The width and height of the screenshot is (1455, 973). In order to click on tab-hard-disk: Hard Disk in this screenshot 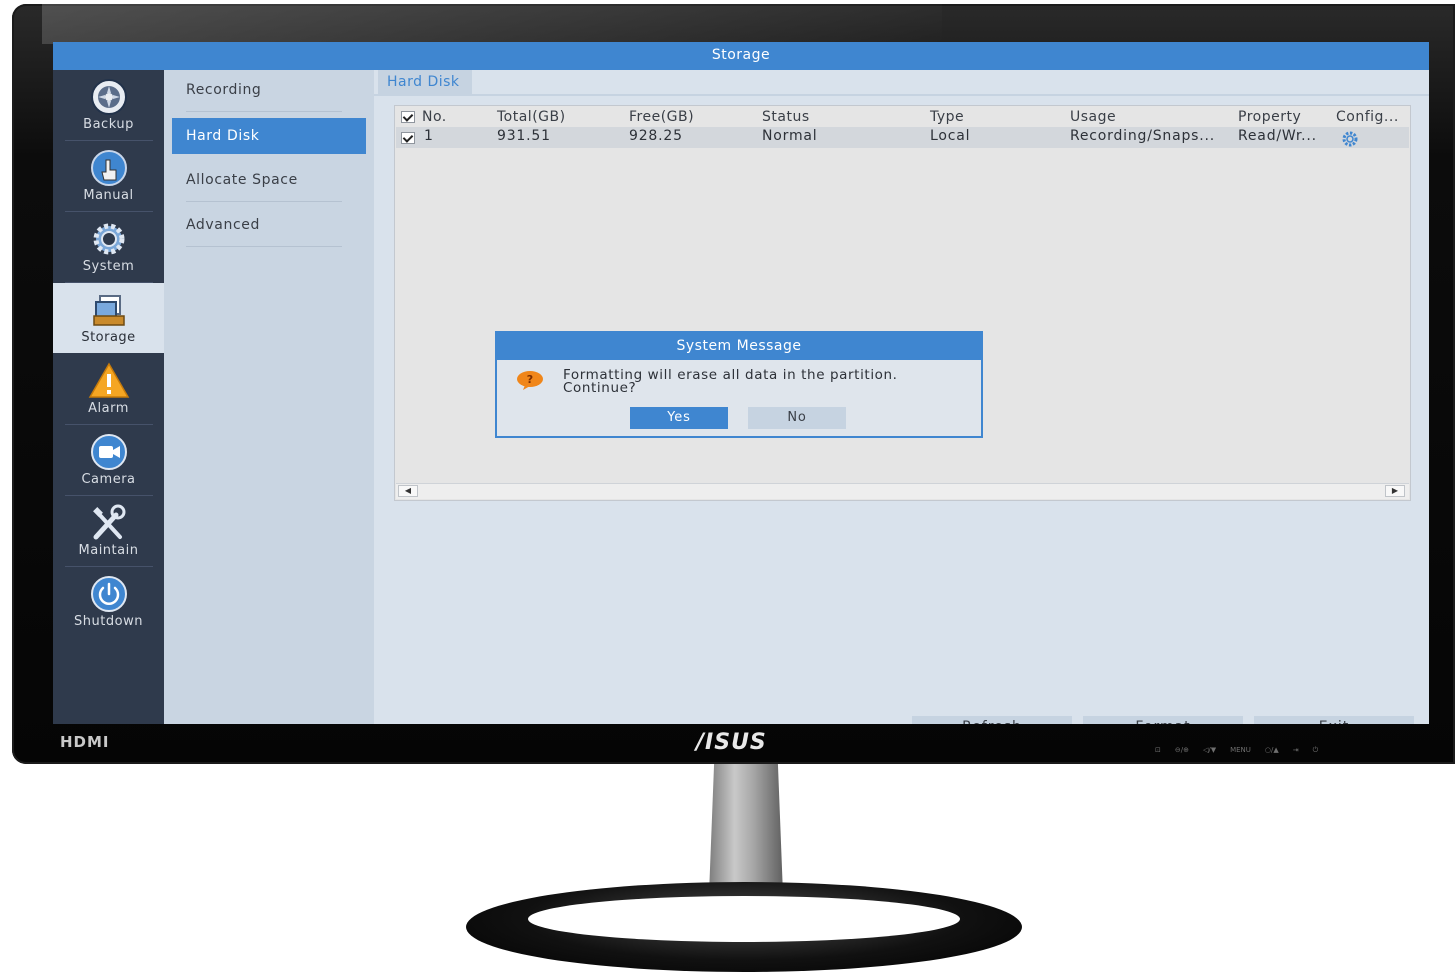, I will do `click(425, 82)`.